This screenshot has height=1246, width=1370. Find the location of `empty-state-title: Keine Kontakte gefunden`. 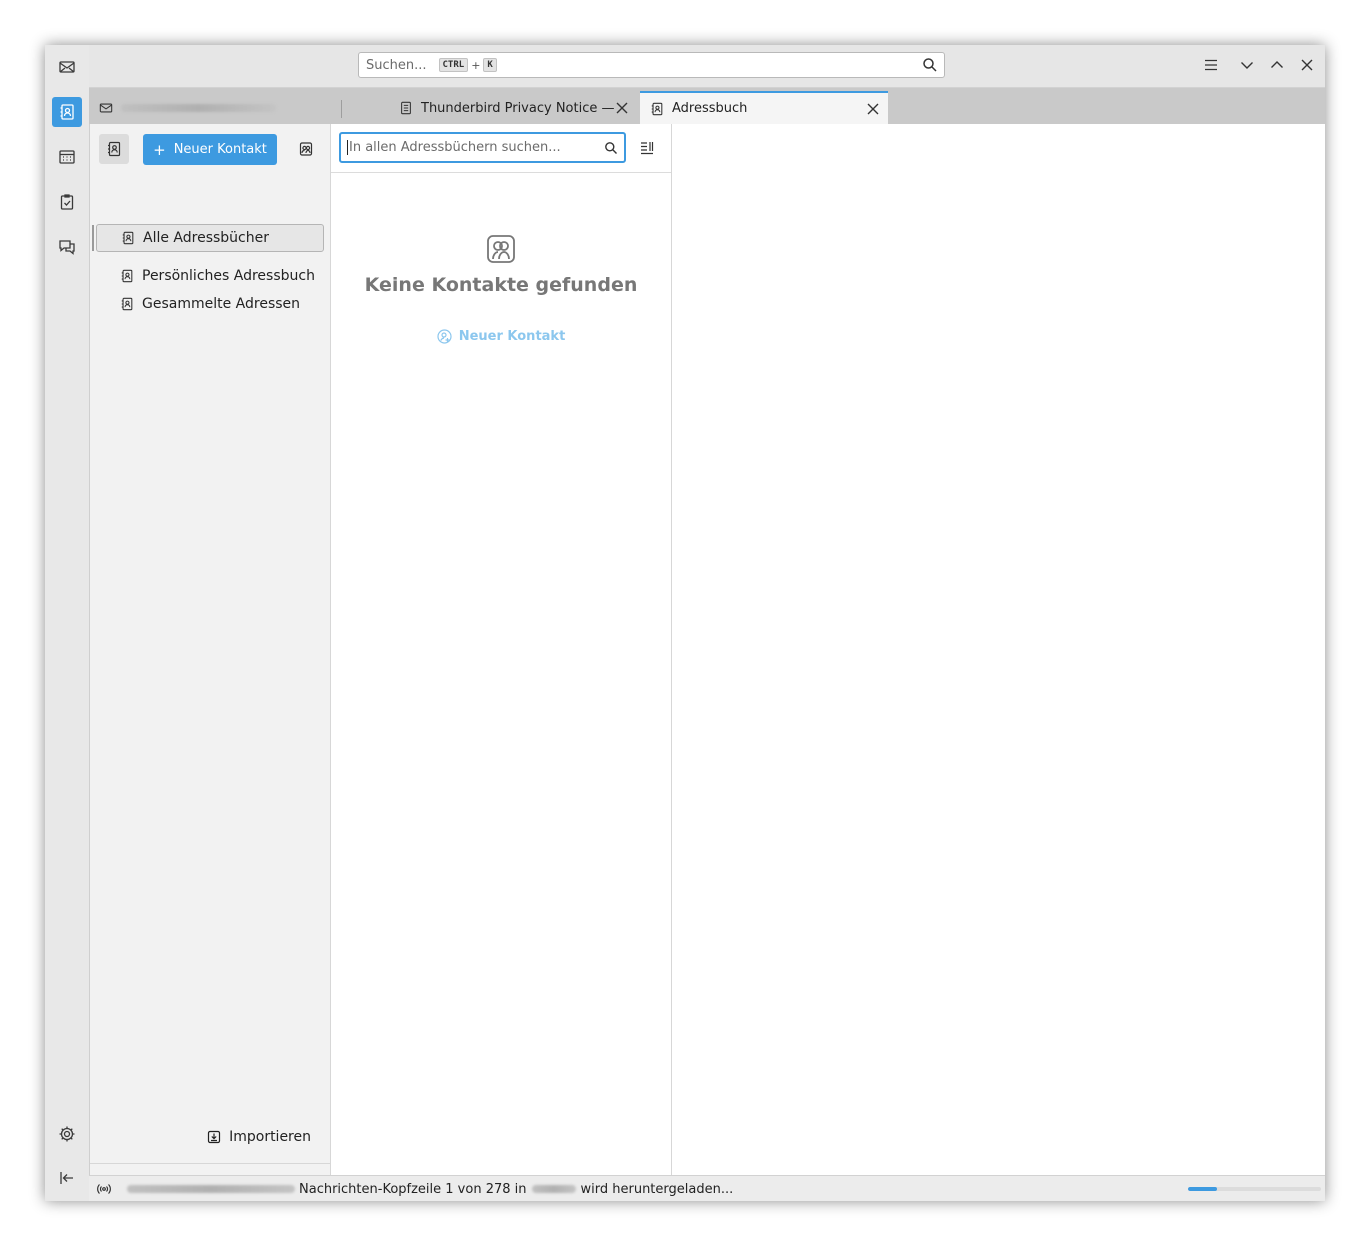

empty-state-title: Keine Kontakte gefunden is located at coordinates (501, 285).